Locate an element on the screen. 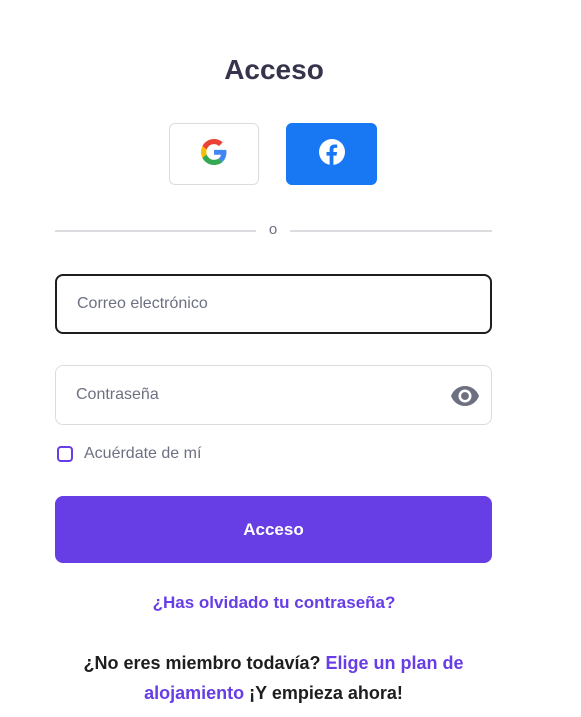 The height and width of the screenshot is (717, 581). eye-icon is located at coordinates (465, 396).